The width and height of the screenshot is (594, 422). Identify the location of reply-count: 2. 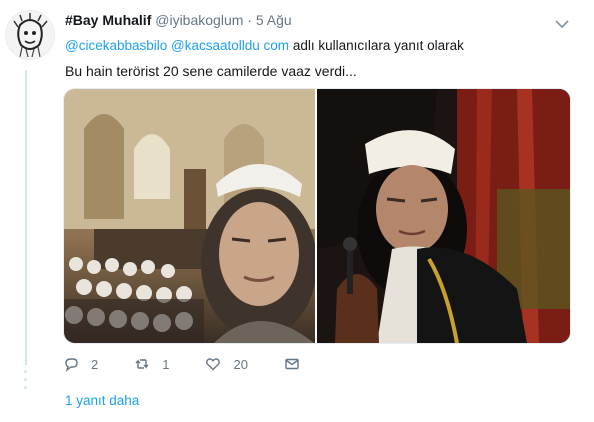
(95, 364).